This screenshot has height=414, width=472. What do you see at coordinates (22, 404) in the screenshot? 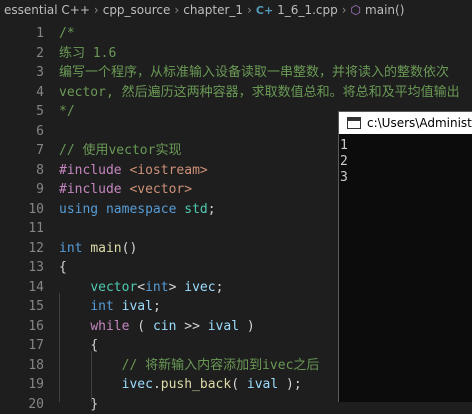
I see `line-number: 20` at bounding box center [22, 404].